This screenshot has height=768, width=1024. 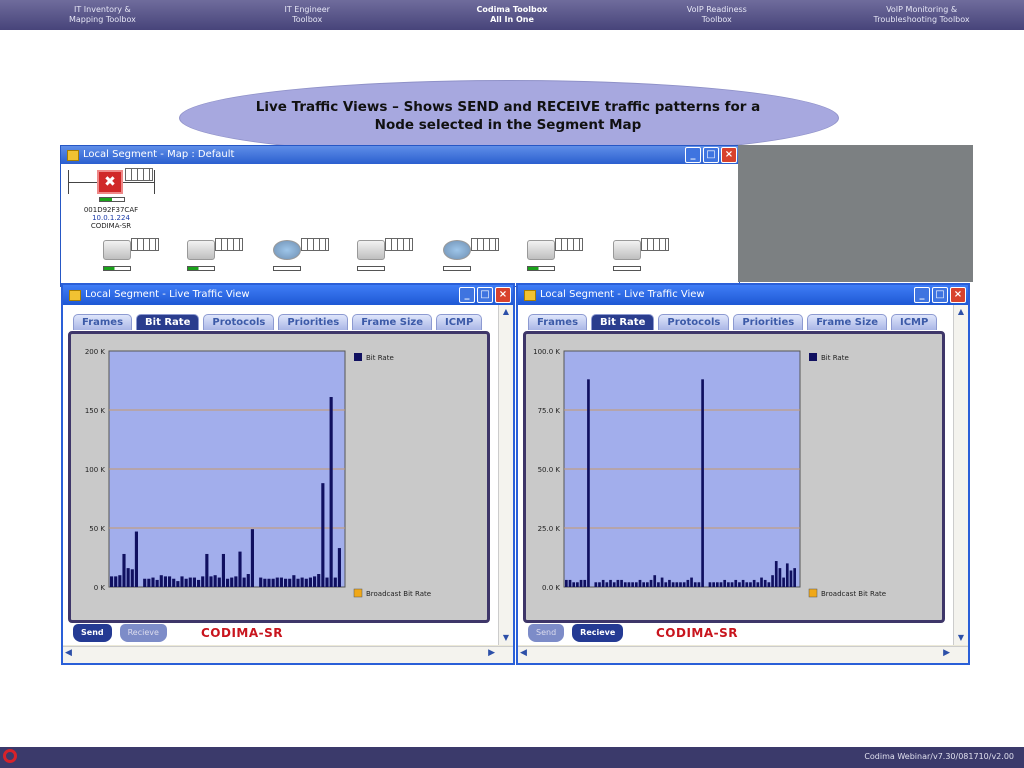 What do you see at coordinates (716, 19) in the screenshot?
I see `nav-item-line2: Toolbox` at bounding box center [716, 19].